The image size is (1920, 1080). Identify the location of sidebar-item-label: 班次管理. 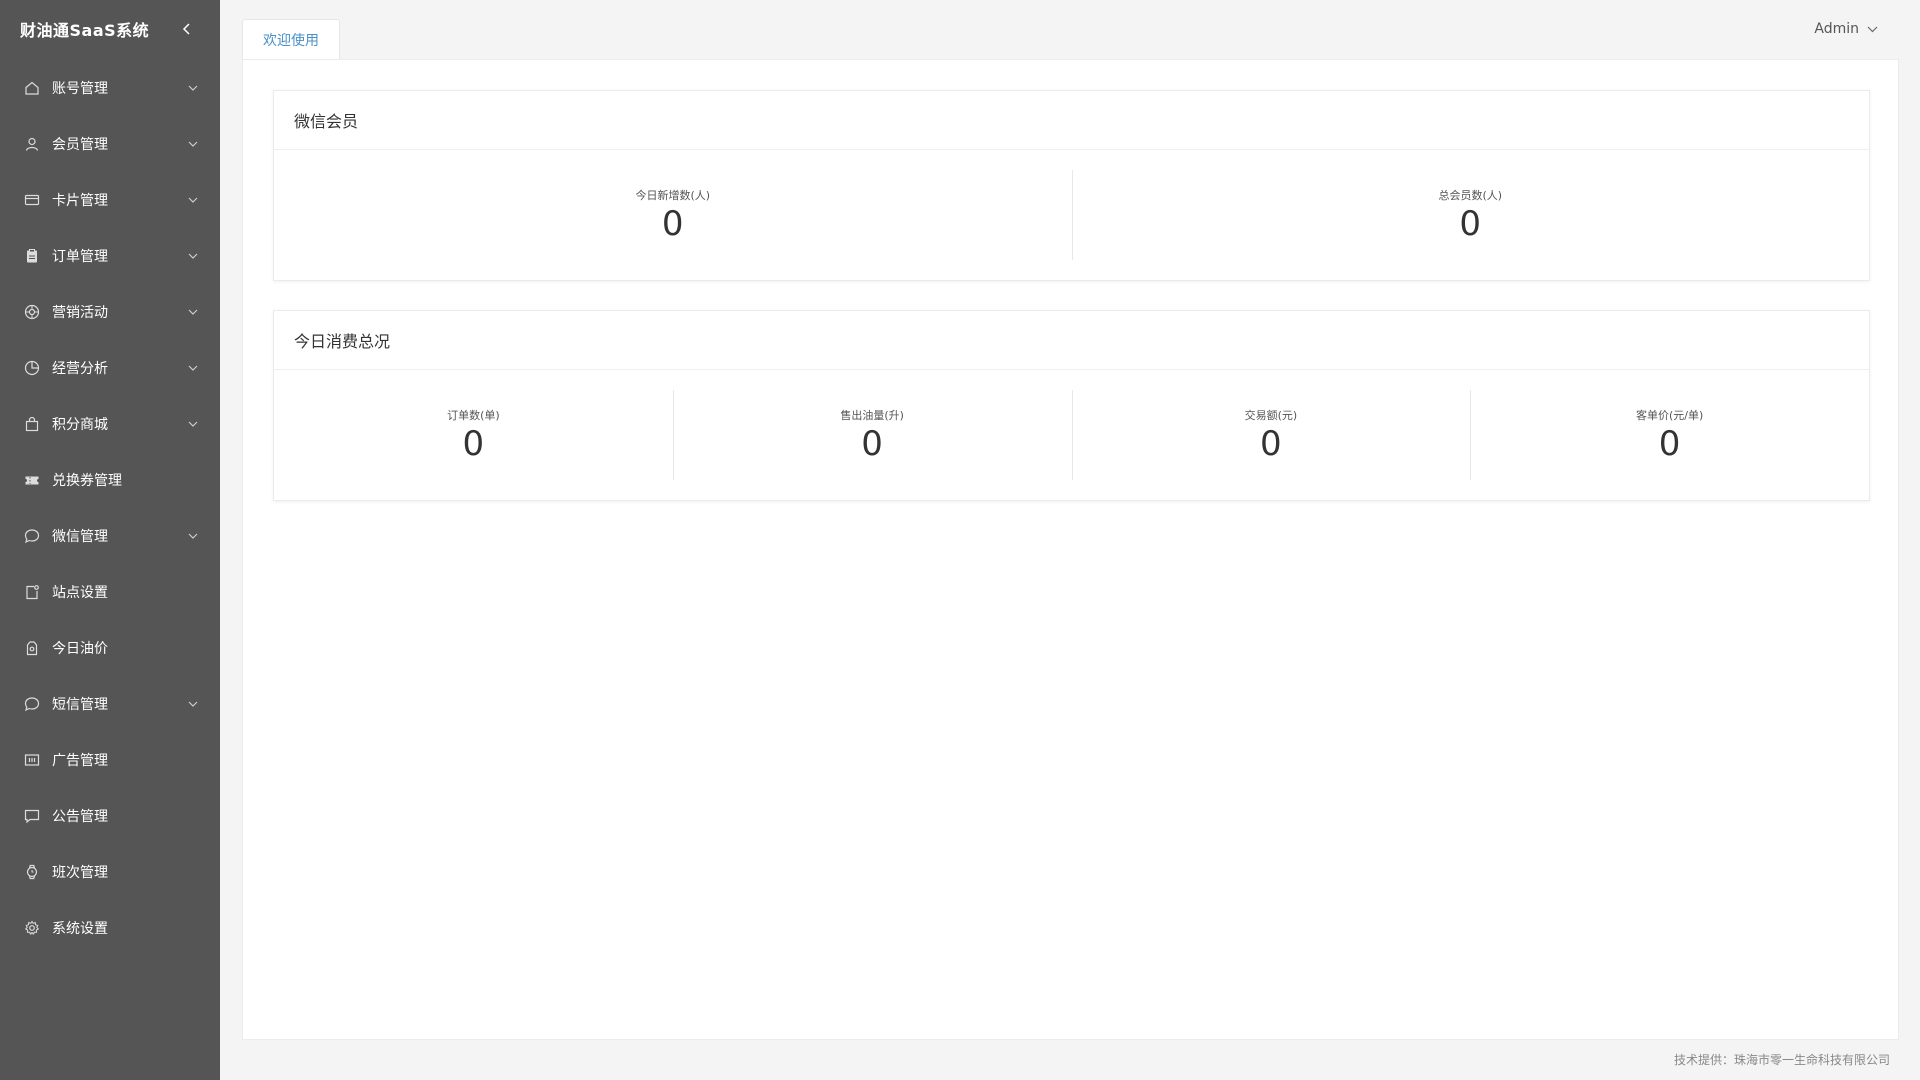
(80, 873).